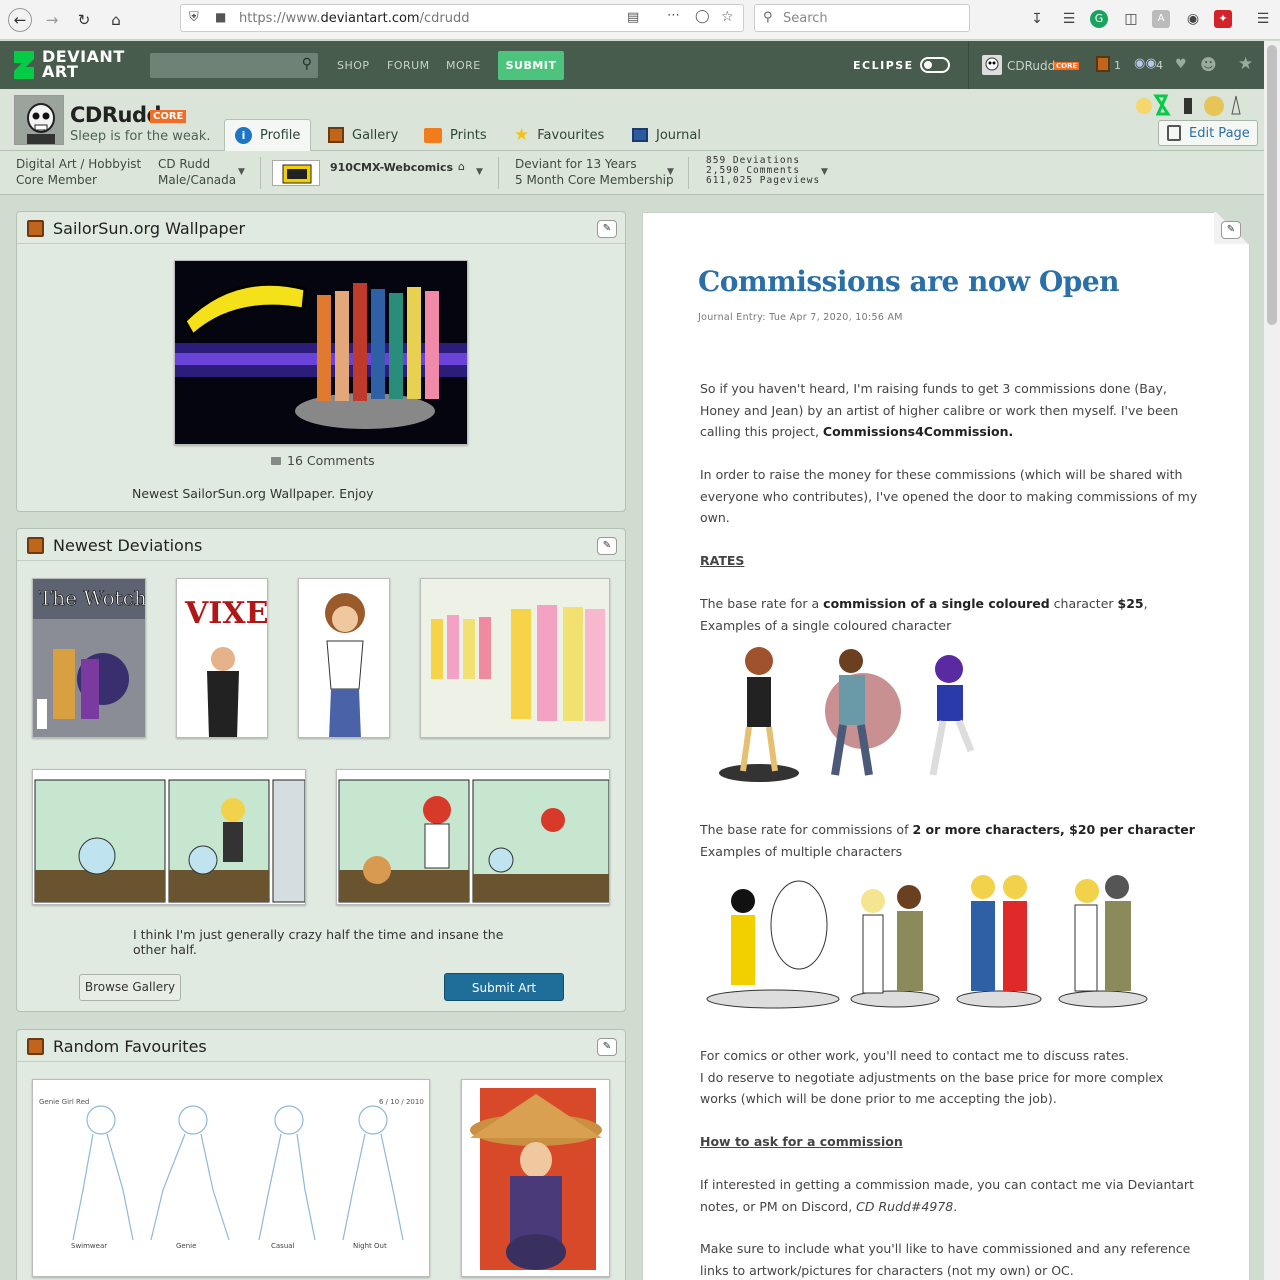  Describe the element at coordinates (1031, 66) in the screenshot. I see `header-username: CDRudd` at that location.